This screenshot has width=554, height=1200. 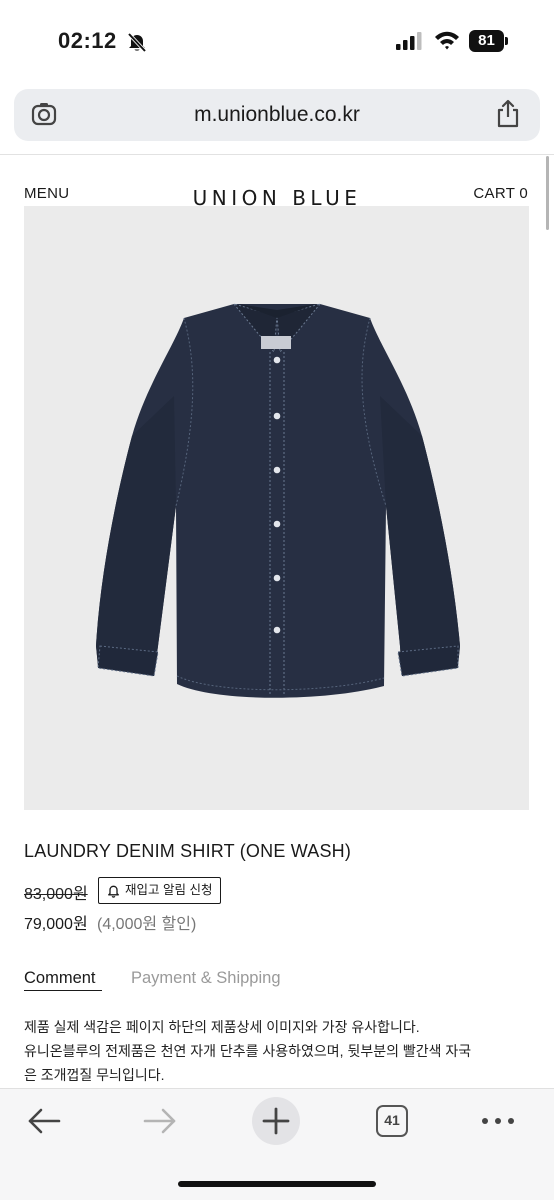 What do you see at coordinates (94, 1075) in the screenshot?
I see `comment-line: 은 조개껍질 무늬입니다.` at bounding box center [94, 1075].